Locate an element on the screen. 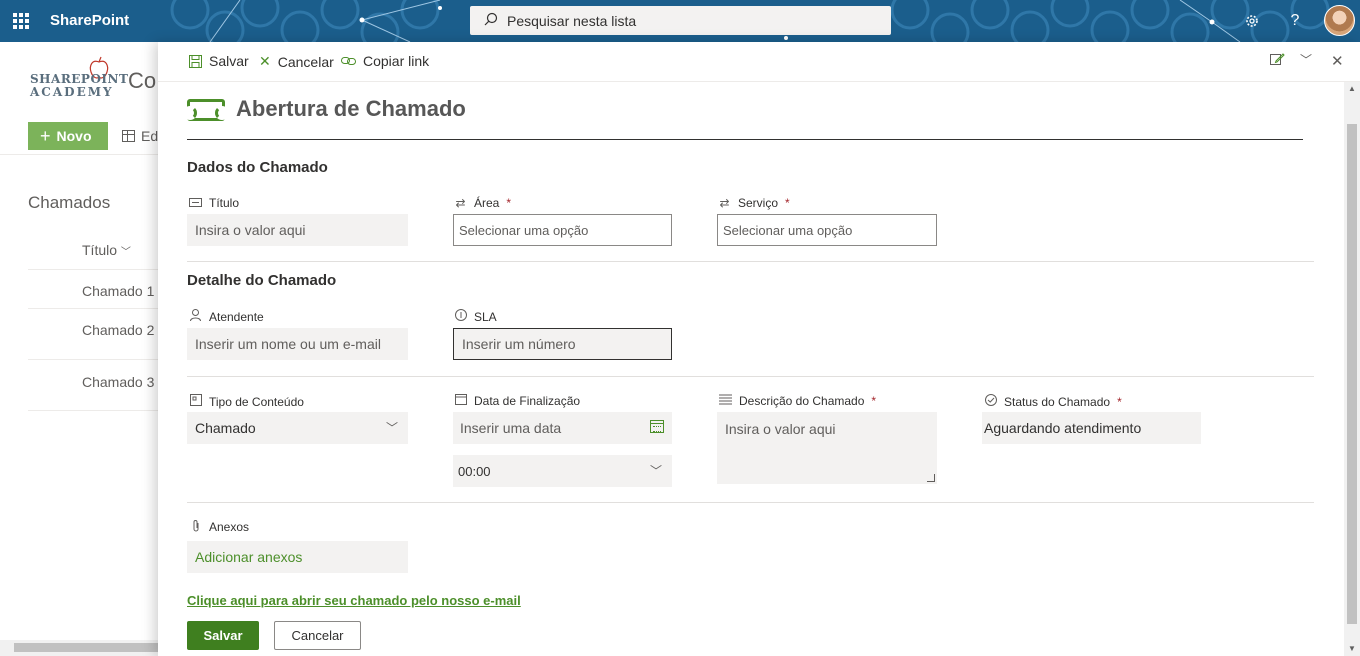 The height and width of the screenshot is (656, 1360). copy-link-label: Copiar link is located at coordinates (396, 61).